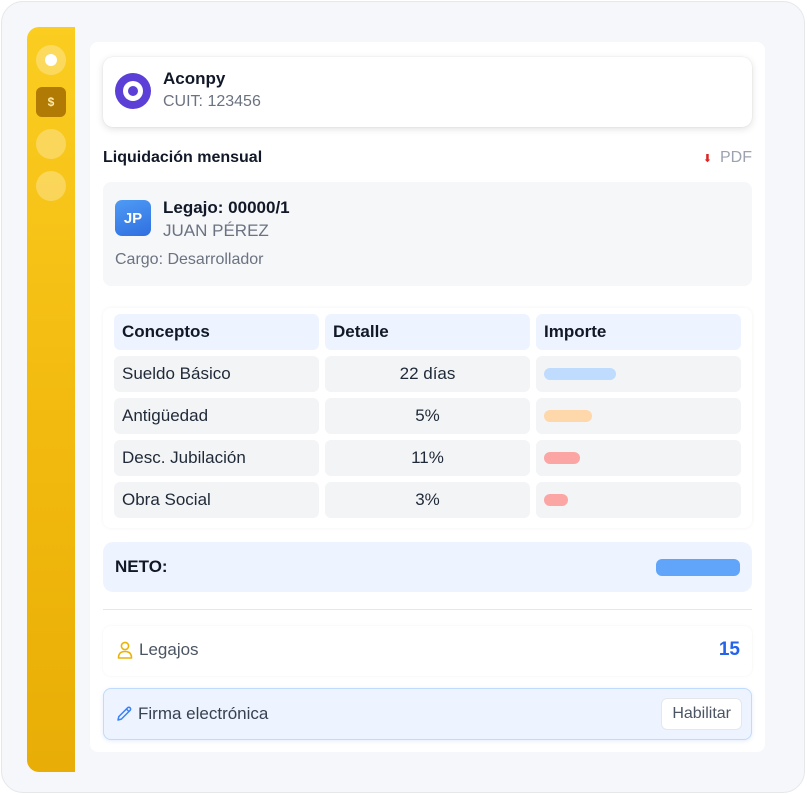  I want to click on divider, so click(427, 609).